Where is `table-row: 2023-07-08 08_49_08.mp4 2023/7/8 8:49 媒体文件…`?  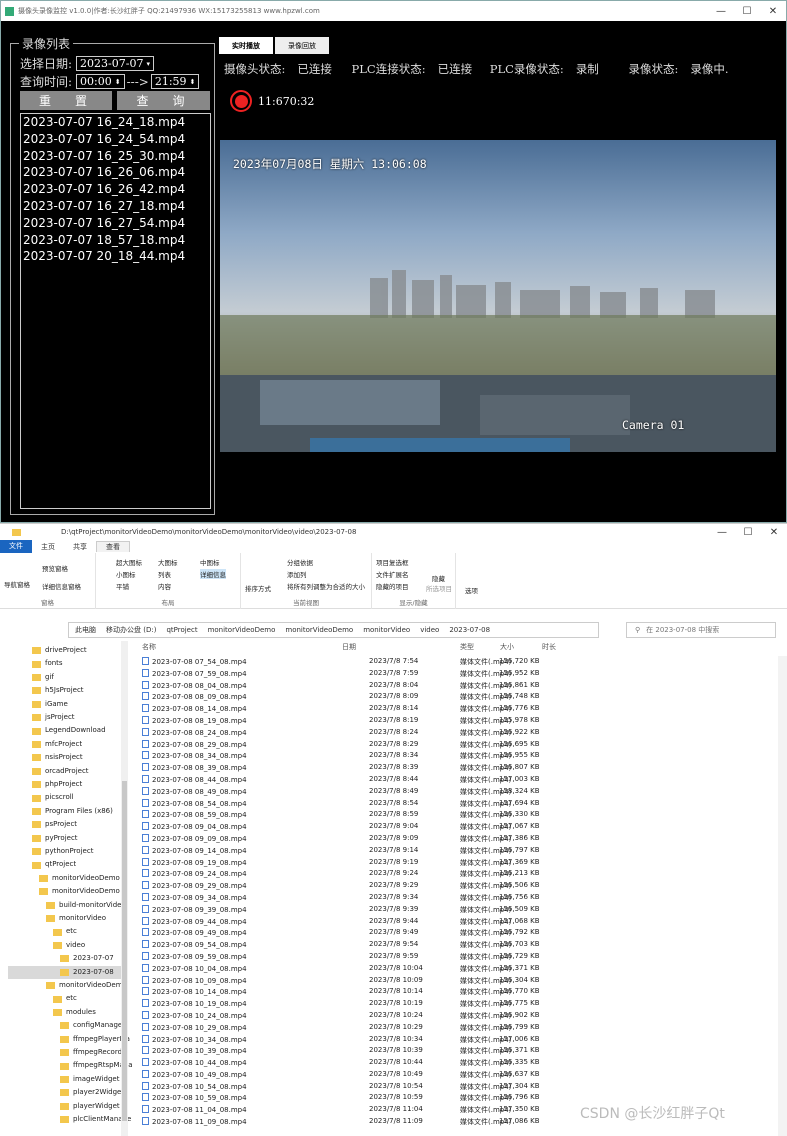
table-row: 2023-07-08 08_49_08.mp4 2023/7/8 8:49 媒体文件… is located at coordinates (458, 792).